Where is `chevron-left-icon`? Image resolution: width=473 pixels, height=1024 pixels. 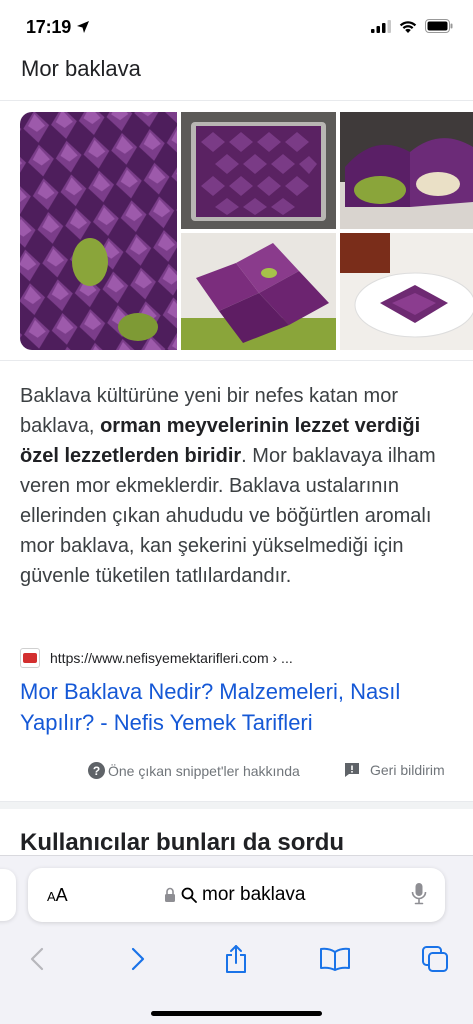 chevron-left-icon is located at coordinates (37, 959).